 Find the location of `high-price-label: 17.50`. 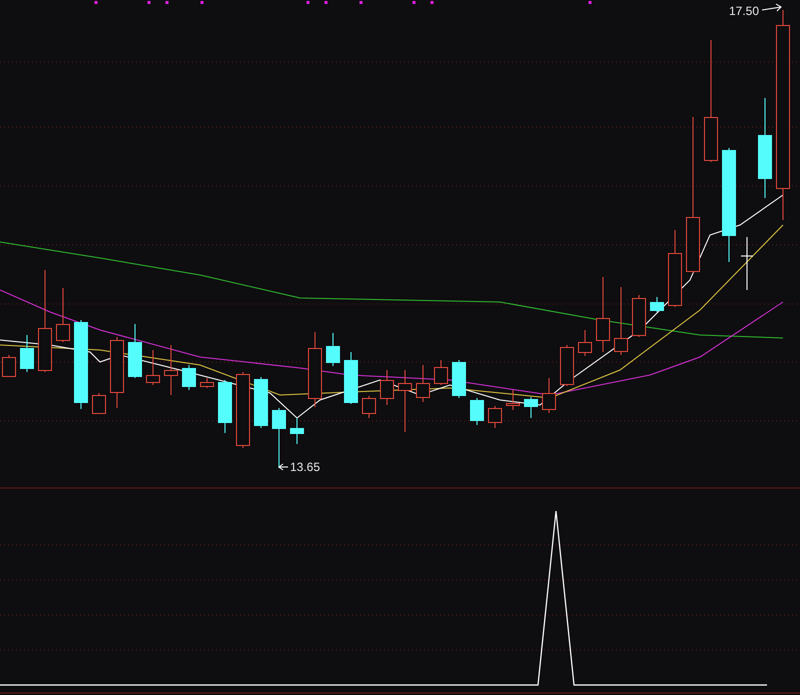

high-price-label: 17.50 is located at coordinates (744, 11).